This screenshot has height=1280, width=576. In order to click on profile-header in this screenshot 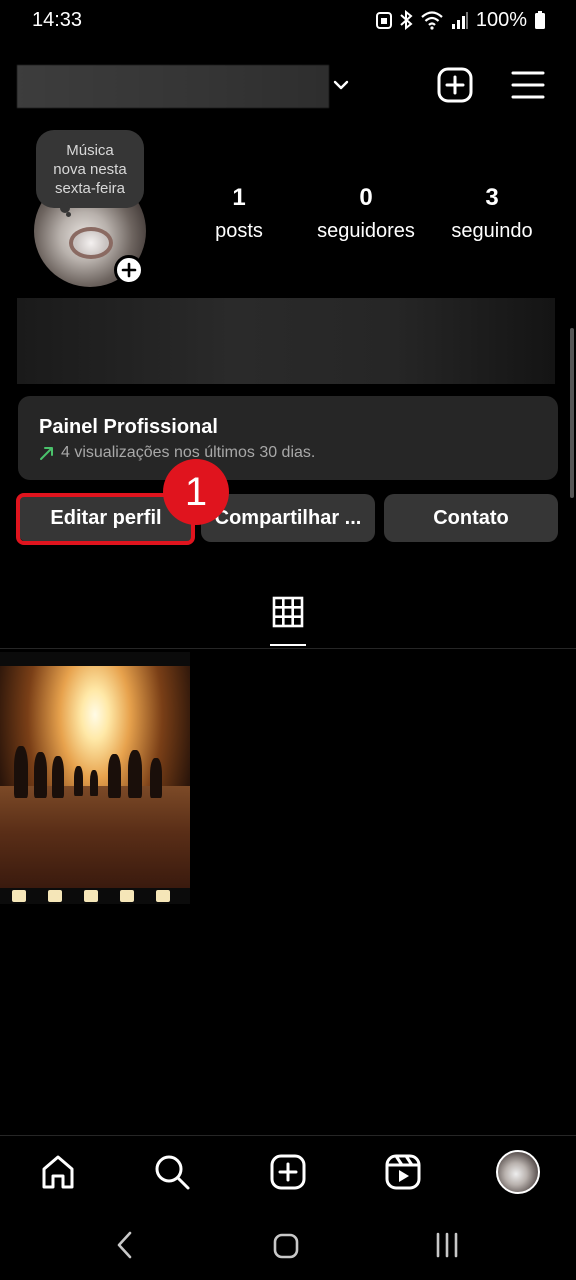, I will do `click(288, 86)`.